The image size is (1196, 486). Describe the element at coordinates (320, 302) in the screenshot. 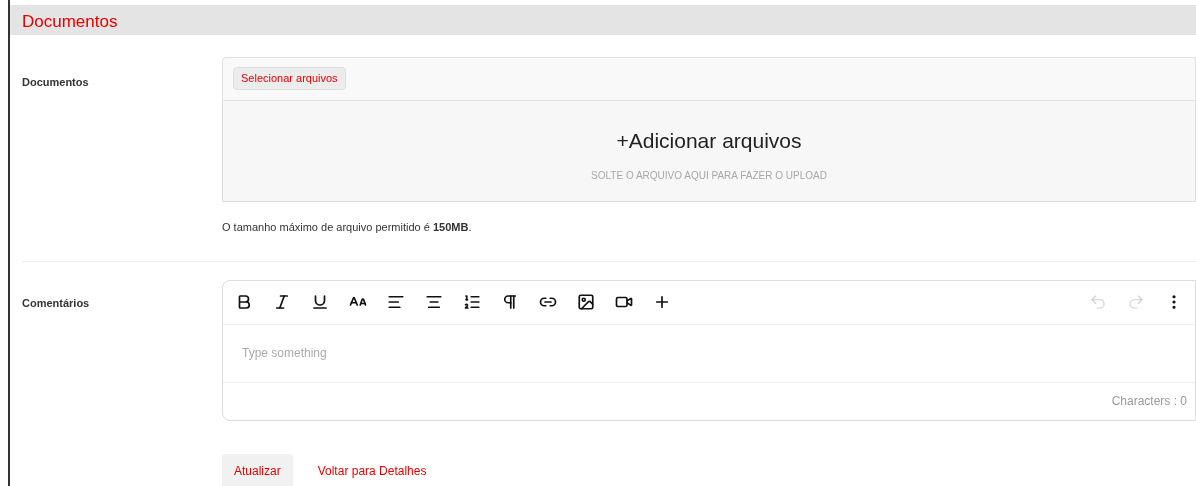

I see `underline-icon` at that location.